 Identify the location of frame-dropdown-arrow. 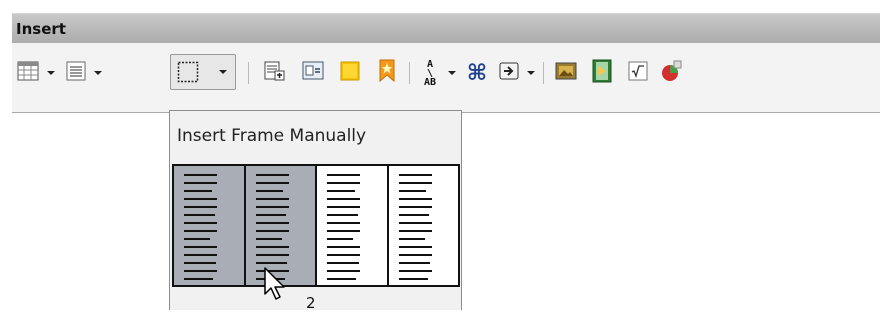
(223, 72).